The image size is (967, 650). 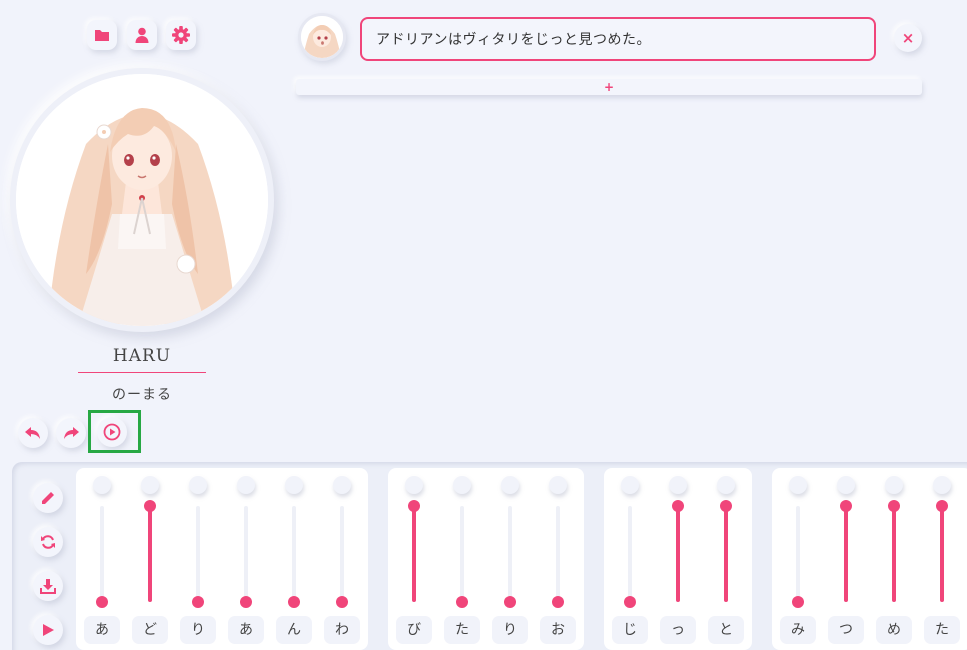 What do you see at coordinates (33, 433) in the screenshot?
I see `undo-button` at bounding box center [33, 433].